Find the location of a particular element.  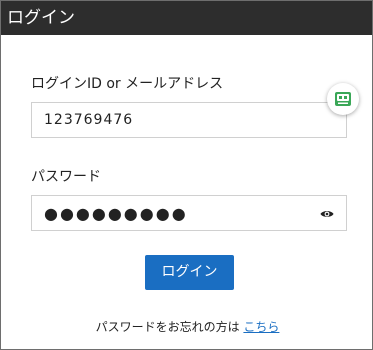

password-manager-icon is located at coordinates (343, 99).